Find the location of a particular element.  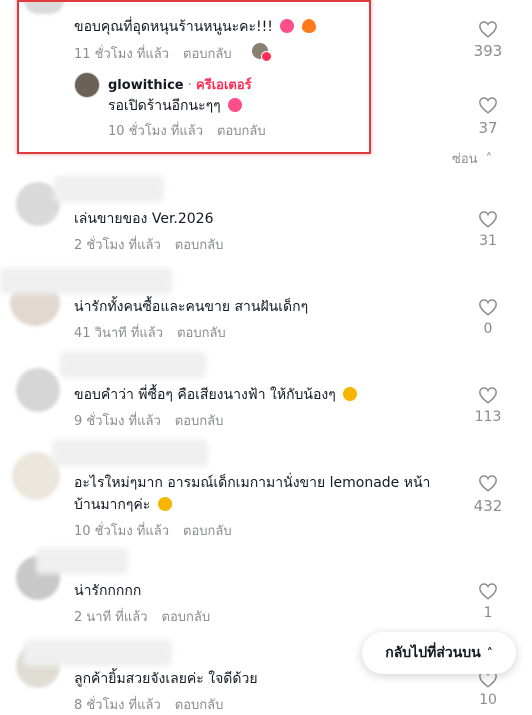

smiling-hearts-emoji-icon is located at coordinates (350, 394).